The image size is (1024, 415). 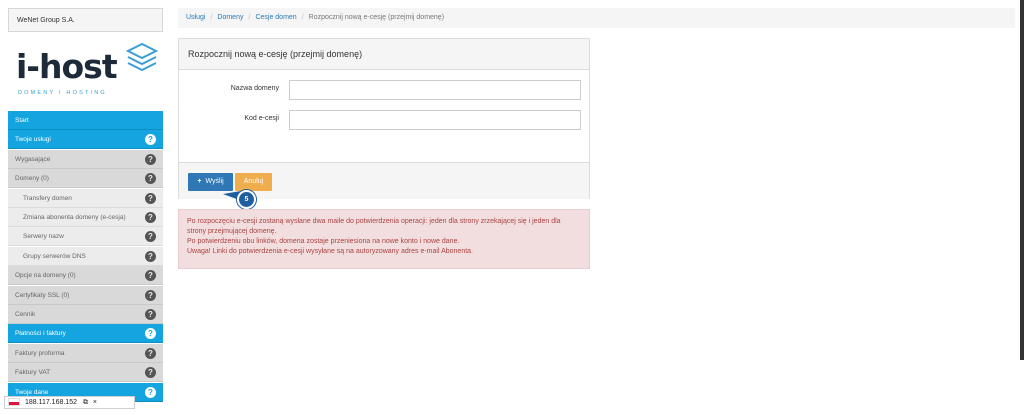 What do you see at coordinates (214, 181) in the screenshot?
I see `send-button-label: Wyślij` at bounding box center [214, 181].